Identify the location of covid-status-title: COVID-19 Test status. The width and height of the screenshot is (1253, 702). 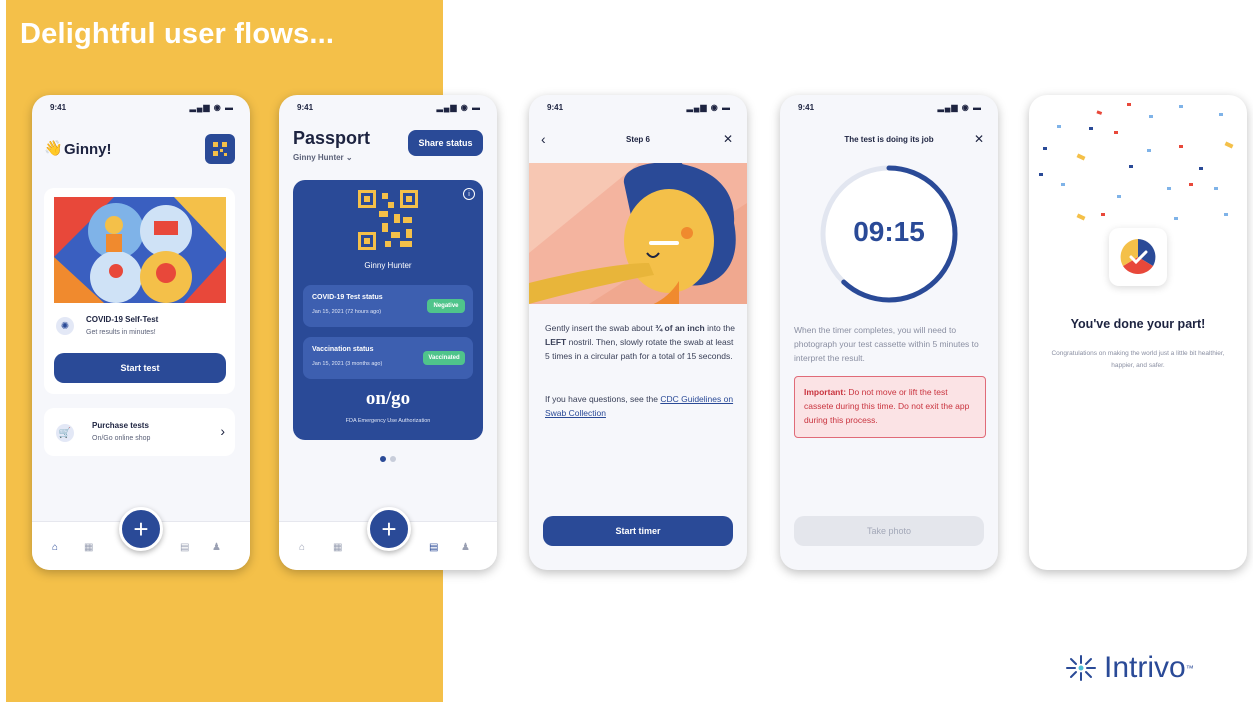
(347, 297).